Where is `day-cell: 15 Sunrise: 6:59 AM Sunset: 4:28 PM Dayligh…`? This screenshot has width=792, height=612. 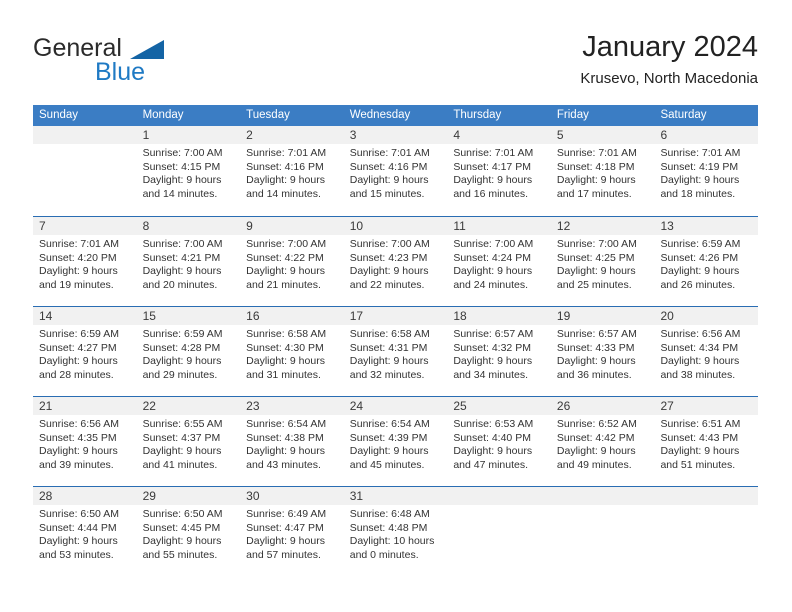 day-cell: 15 Sunrise: 6:59 AM Sunset: 4:28 PM Dayligh… is located at coordinates (188, 351).